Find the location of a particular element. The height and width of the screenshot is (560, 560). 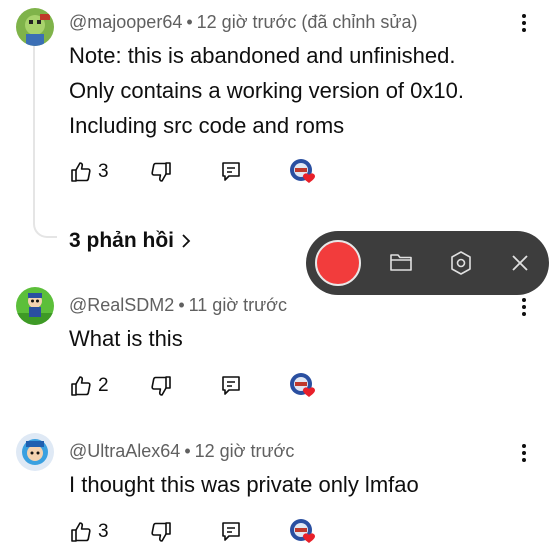

comment-body: What is this is located at coordinates (126, 338).